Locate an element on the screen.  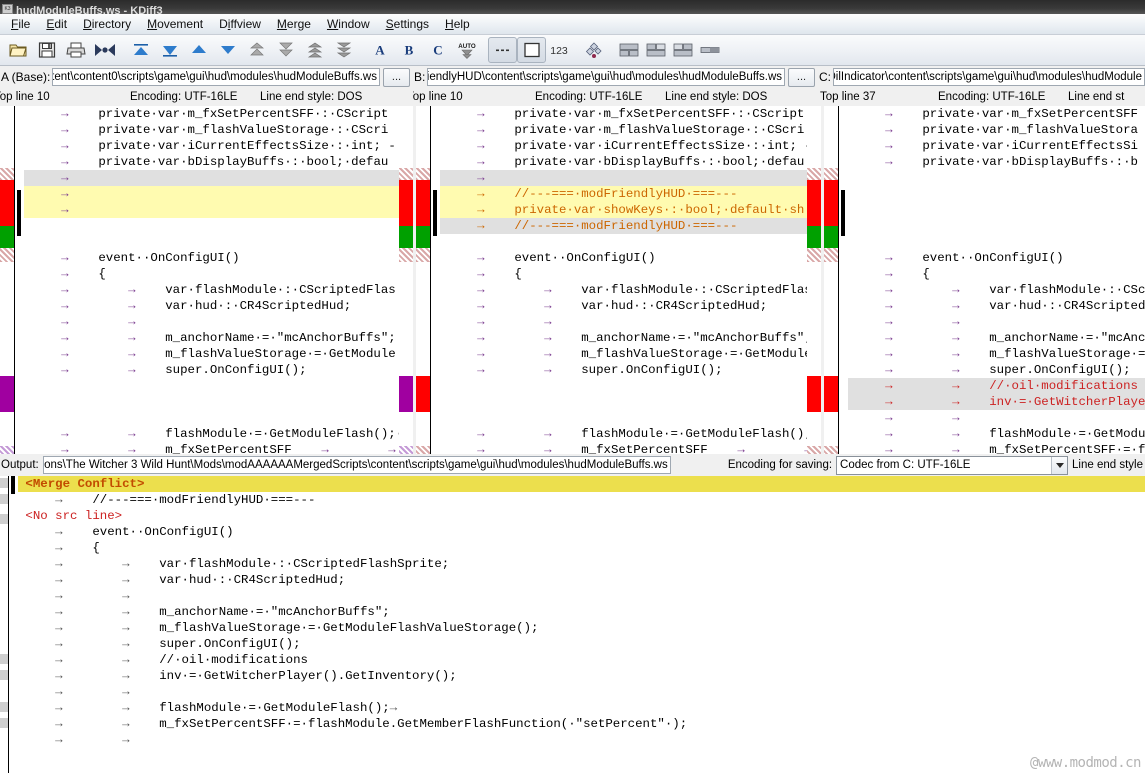
show-line-numbers-icon: 123 is located at coordinates (559, 50).